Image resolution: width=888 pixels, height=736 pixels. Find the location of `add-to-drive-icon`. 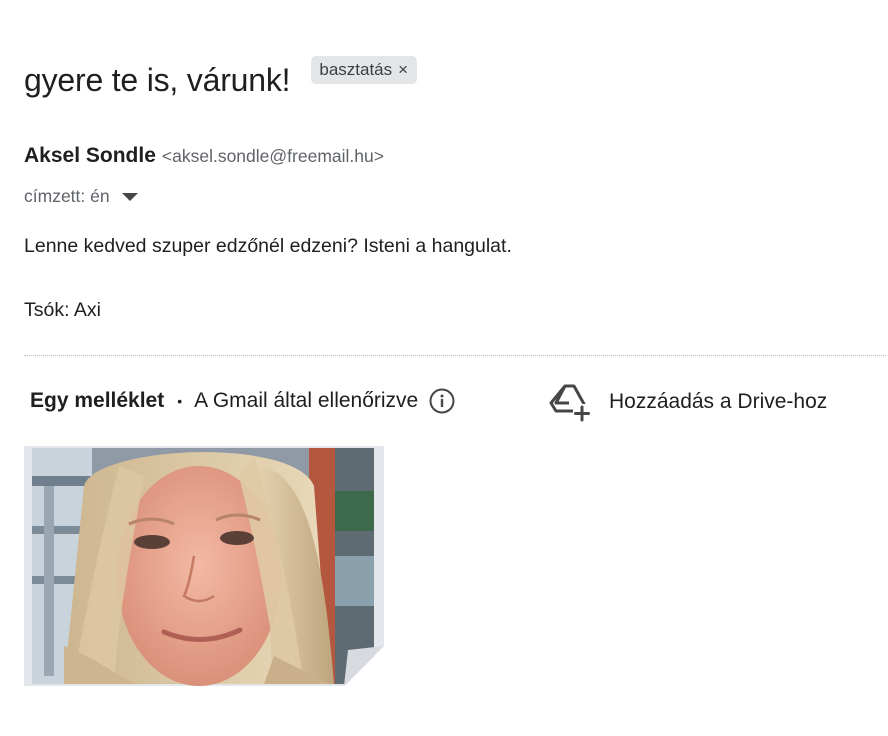

add-to-drive-icon is located at coordinates (569, 402).